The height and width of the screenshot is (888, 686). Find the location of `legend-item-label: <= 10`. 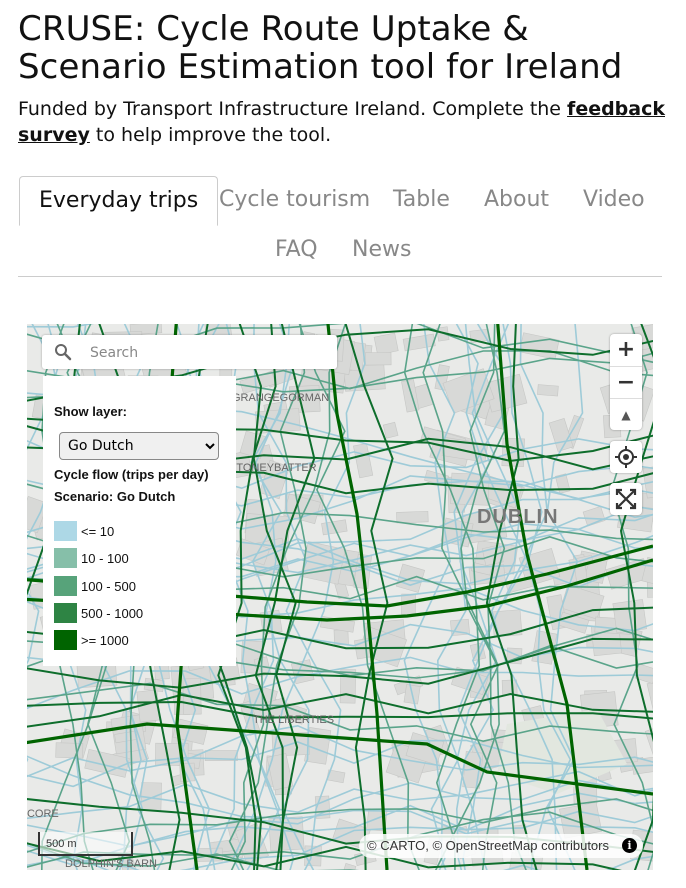

legend-item-label: <= 10 is located at coordinates (98, 531).